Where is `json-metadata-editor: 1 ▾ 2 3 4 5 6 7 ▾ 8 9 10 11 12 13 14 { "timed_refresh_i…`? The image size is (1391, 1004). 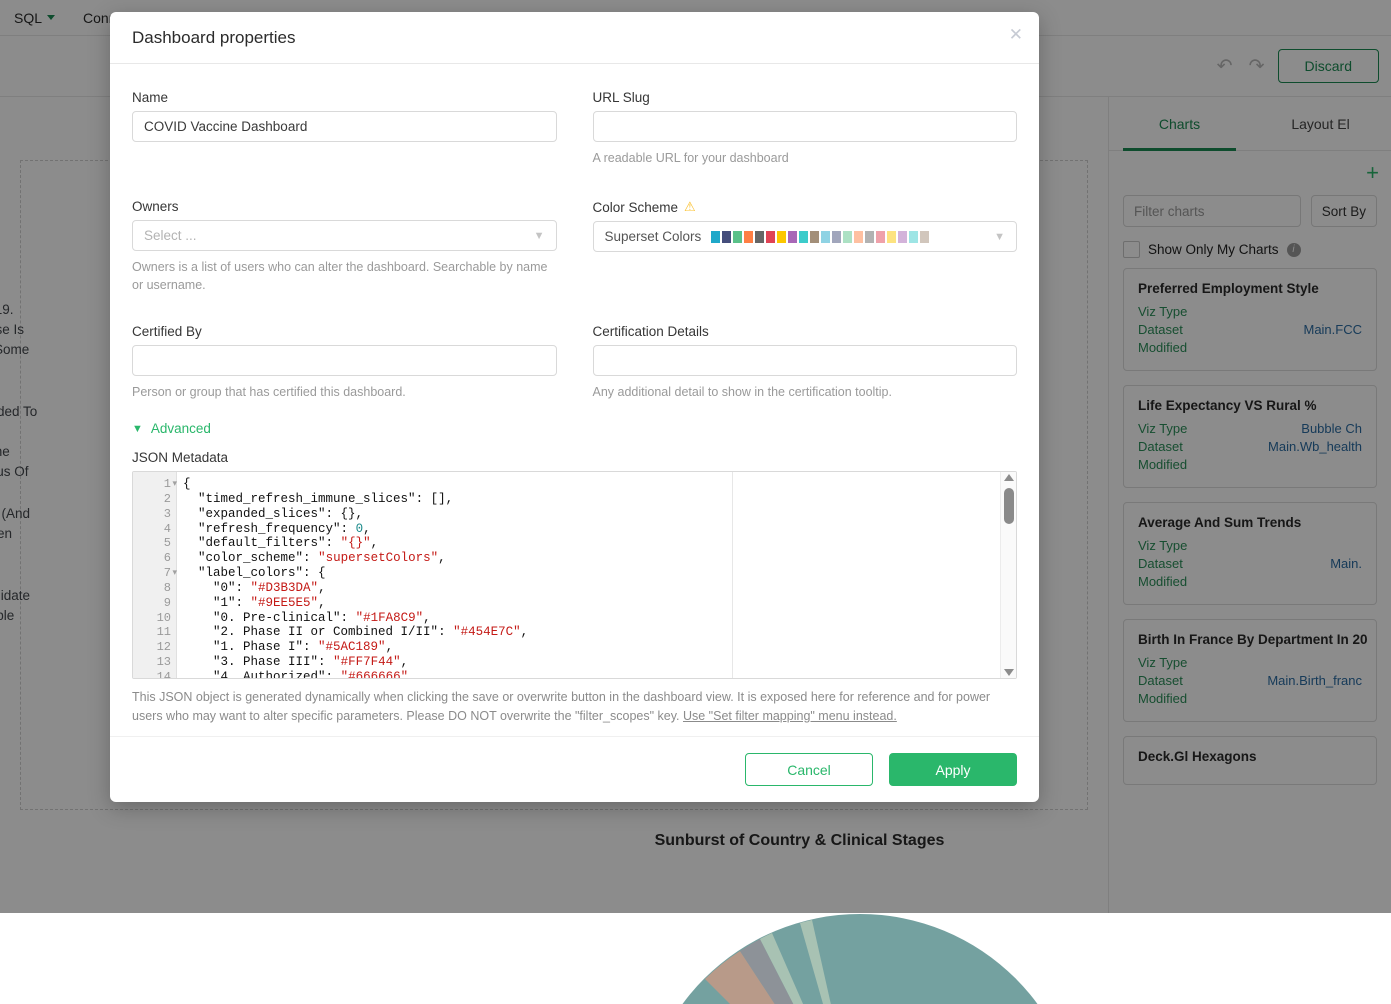 json-metadata-editor: 1 ▾ 2 3 4 5 6 7 ▾ 8 9 10 11 12 13 14 { "timed_refresh_i… is located at coordinates (574, 575).